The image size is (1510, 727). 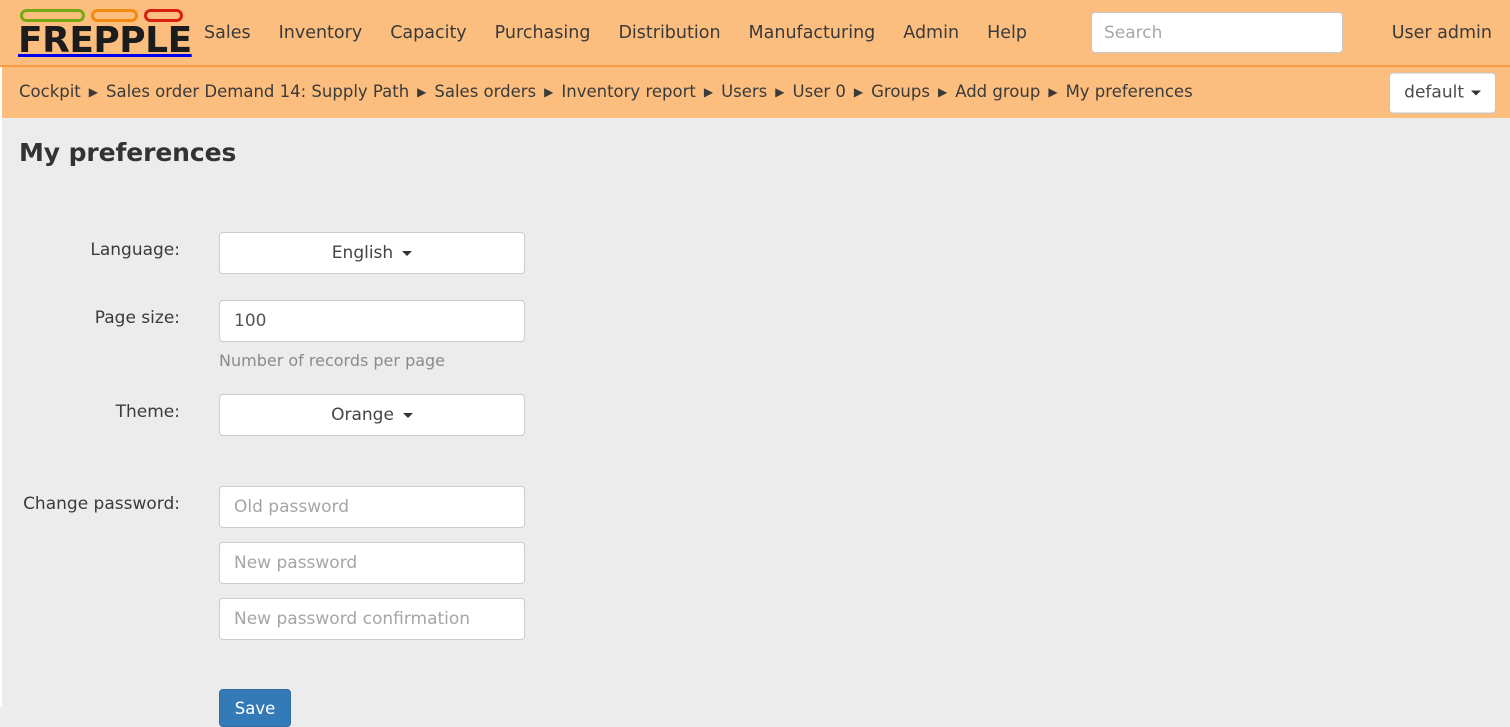 What do you see at coordinates (147, 412) in the screenshot?
I see `theme-label: Theme:` at bounding box center [147, 412].